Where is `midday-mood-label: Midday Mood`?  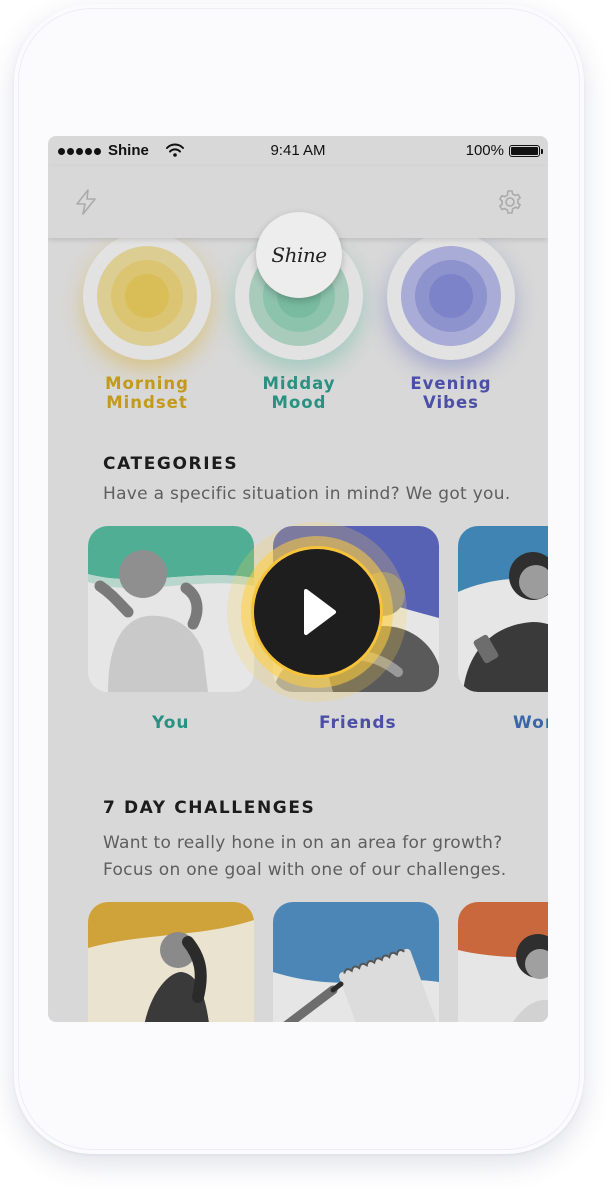 midday-mood-label: Midday Mood is located at coordinates (299, 393).